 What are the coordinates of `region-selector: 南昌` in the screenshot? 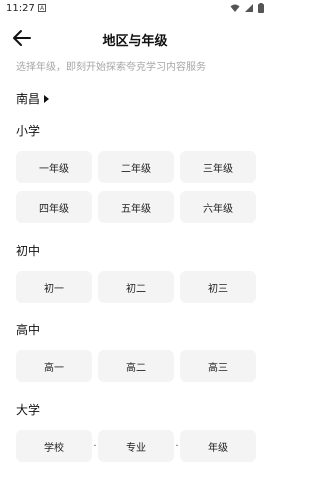 It's located at (33, 98).